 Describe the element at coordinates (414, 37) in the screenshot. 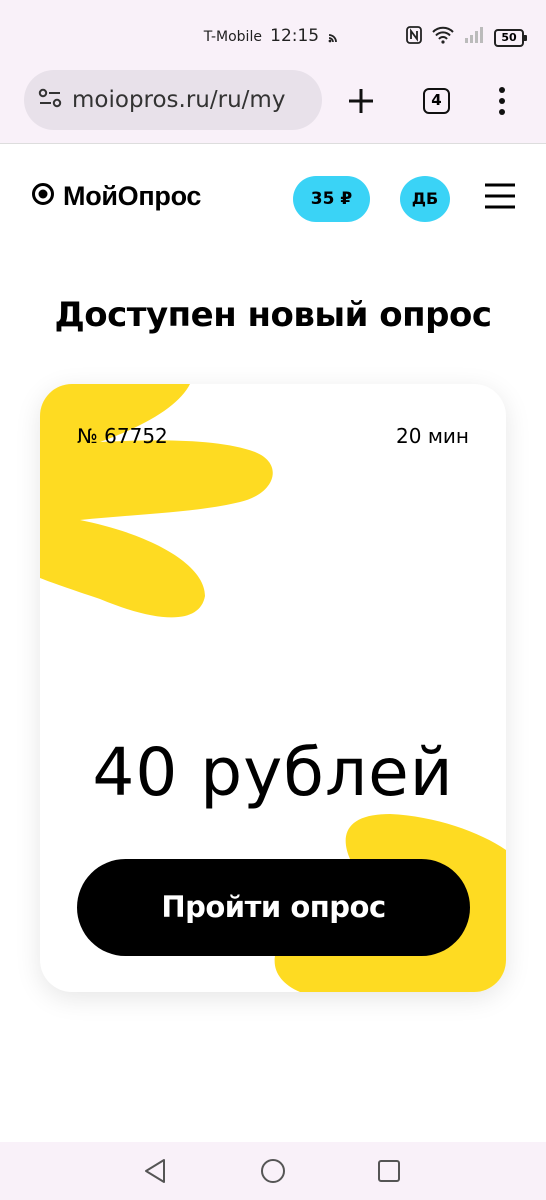

I see `nfc-icon` at that location.